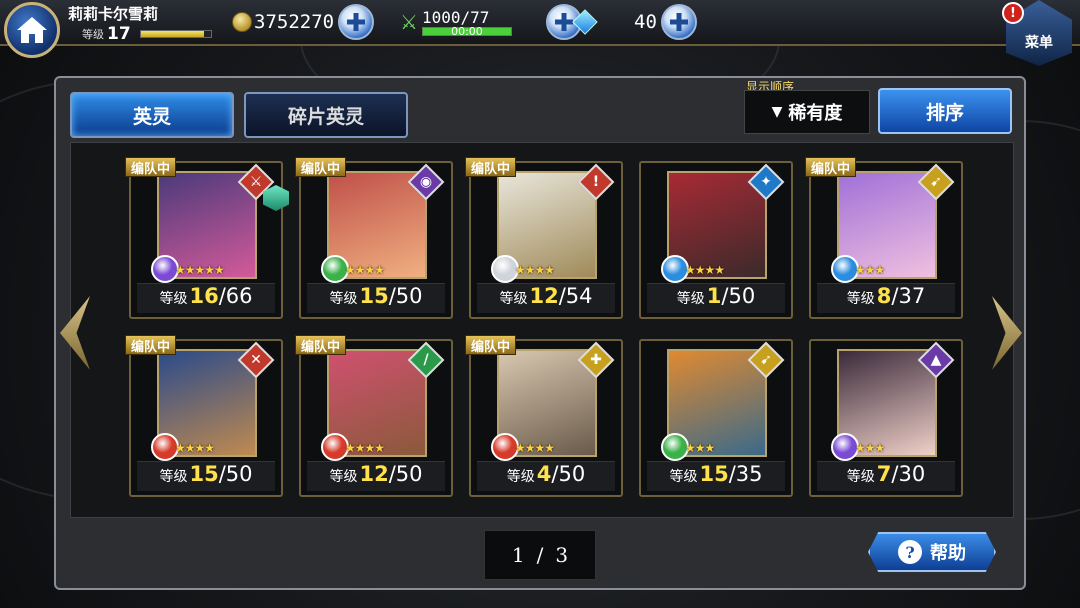 This screenshot has width=1080, height=608. What do you see at coordinates (716, 298) in the screenshot?
I see `hero-level: 等级 1/50` at bounding box center [716, 298].